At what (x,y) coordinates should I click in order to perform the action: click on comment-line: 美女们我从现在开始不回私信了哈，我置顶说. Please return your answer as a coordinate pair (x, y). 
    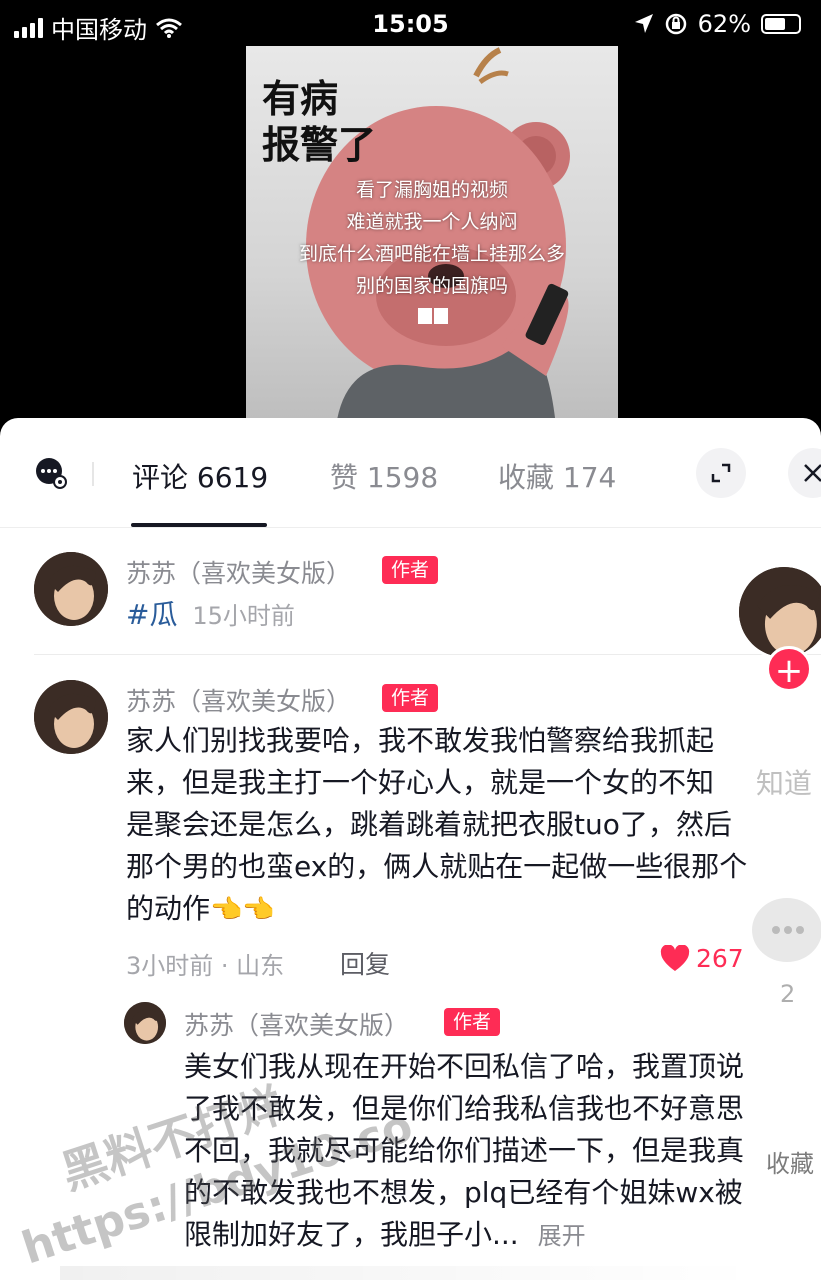
    Looking at the image, I should click on (464, 1066).